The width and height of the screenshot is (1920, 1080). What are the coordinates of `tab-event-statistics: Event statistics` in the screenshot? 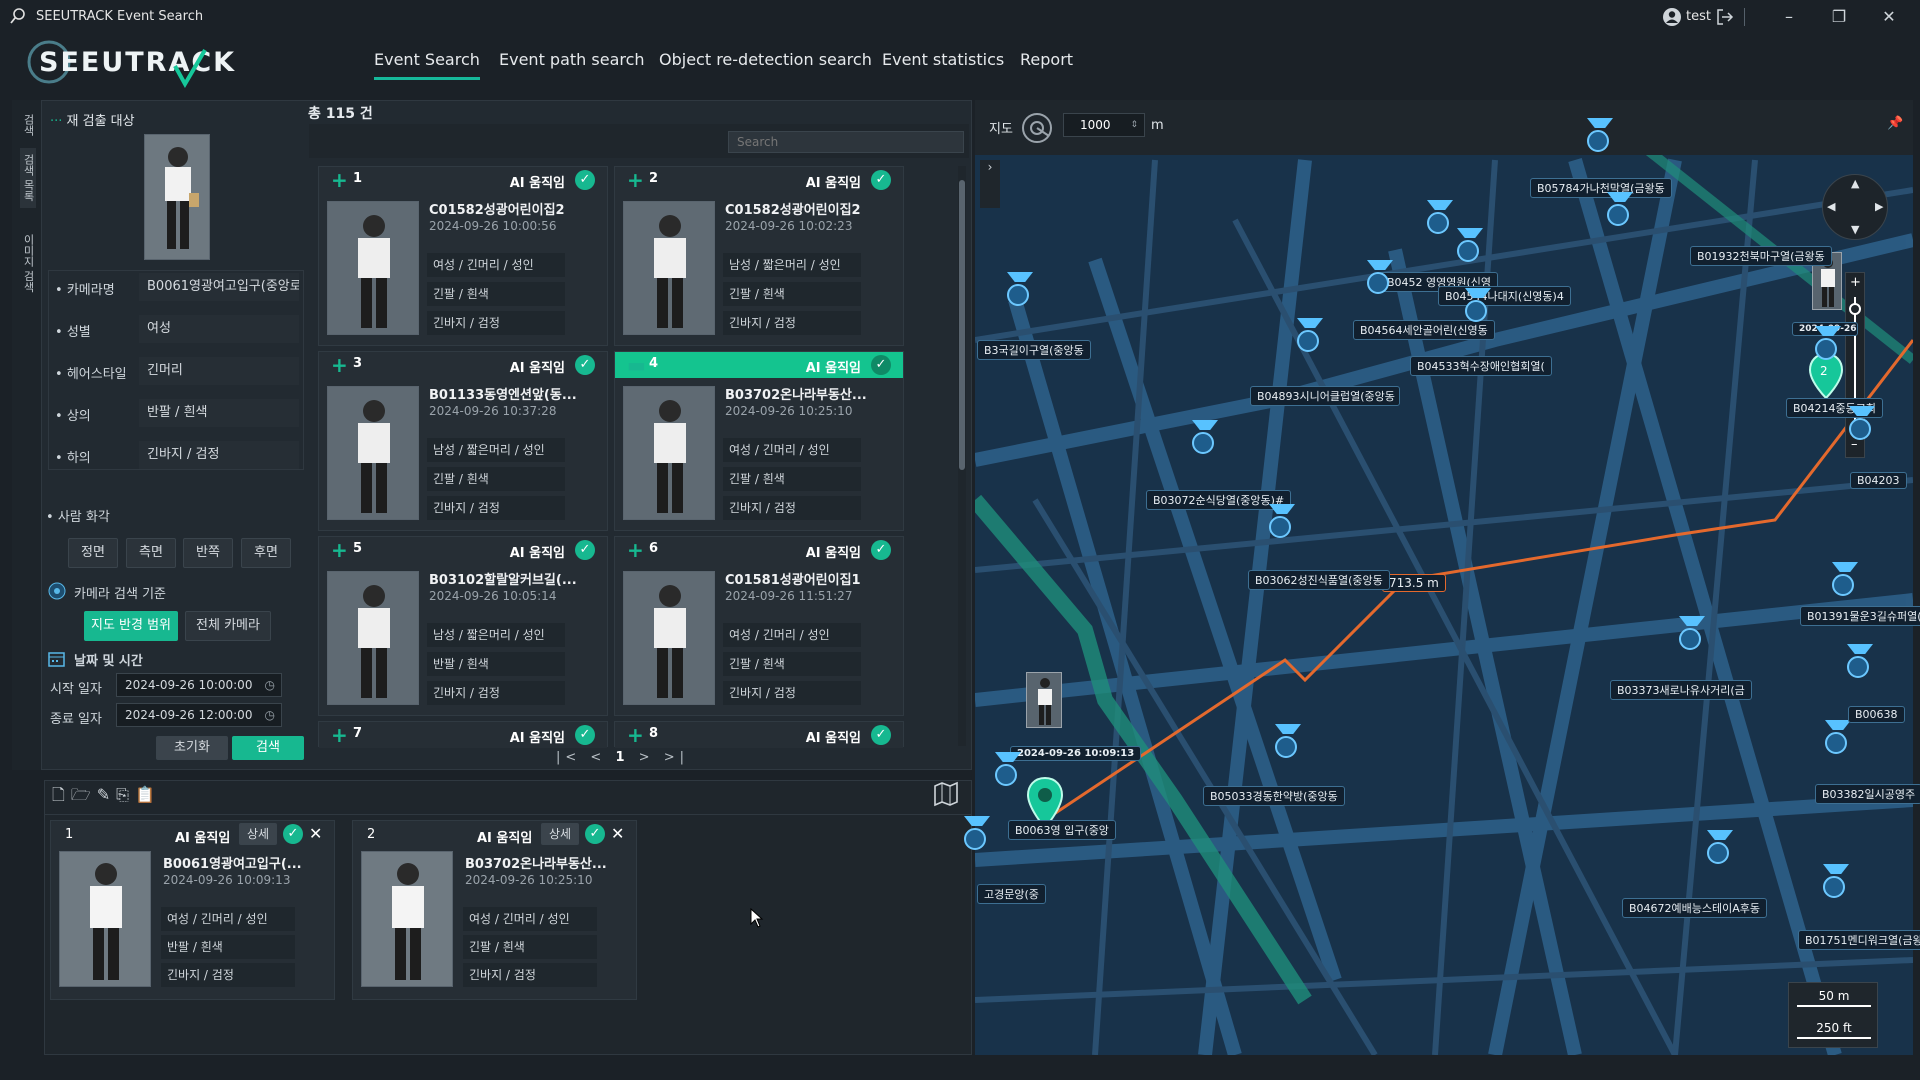 It's located at (943, 59).